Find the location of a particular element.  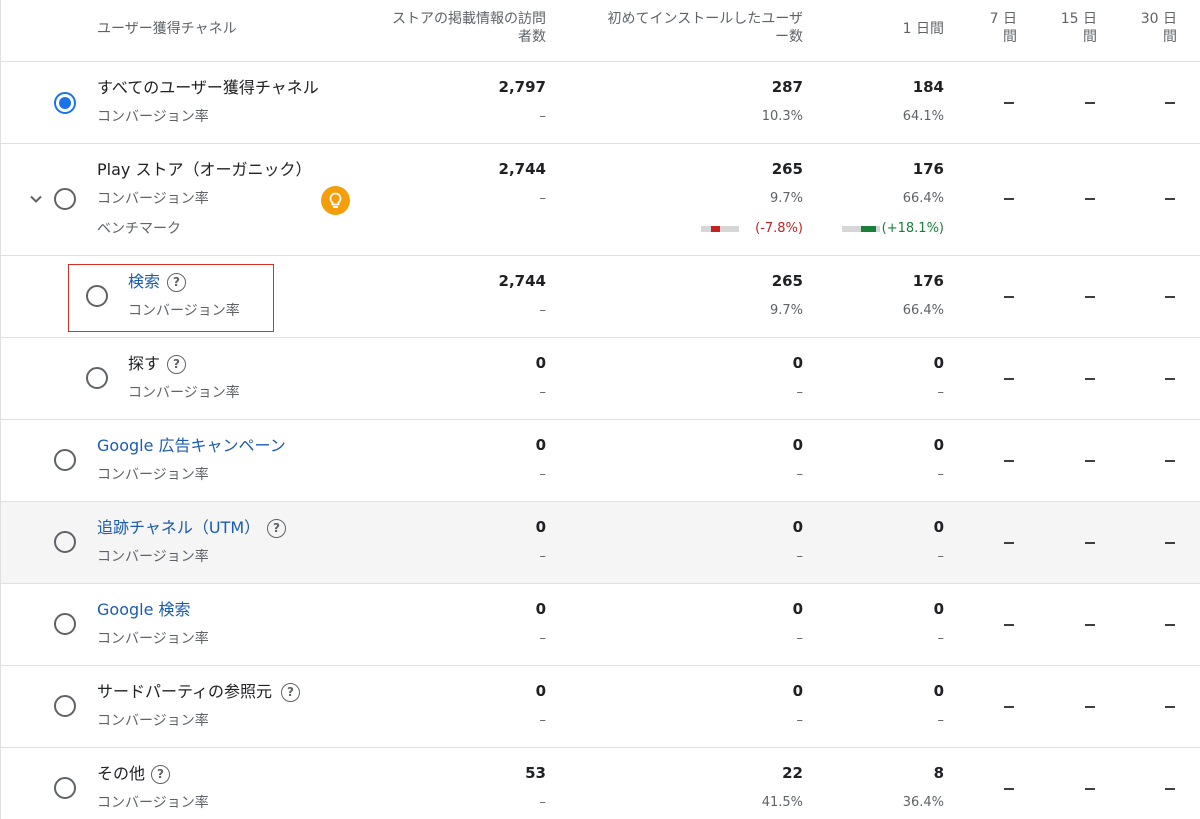

header-day15: 15 日 間 is located at coordinates (1069, 28).